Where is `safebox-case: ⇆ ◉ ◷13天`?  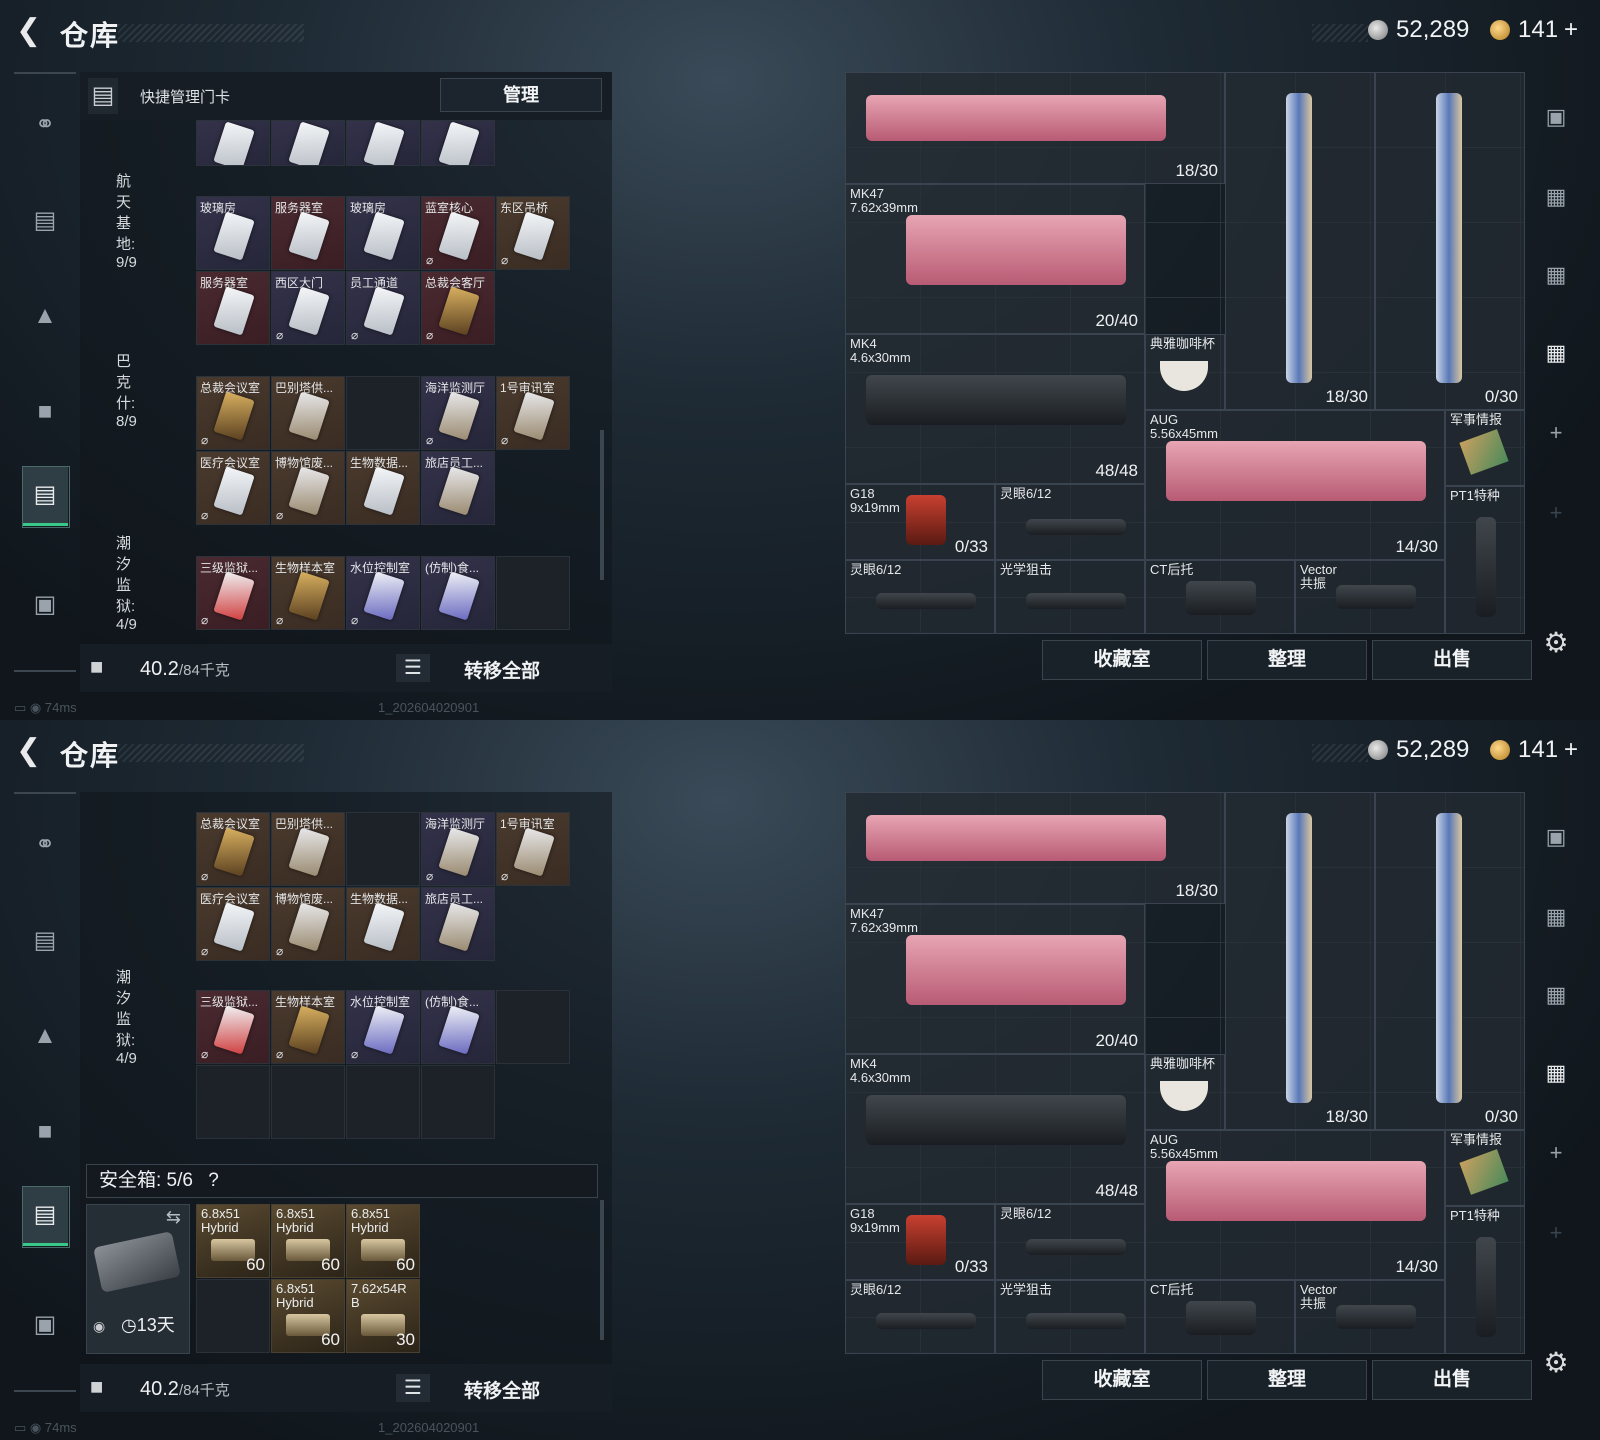
safebox-case: ⇆ ◉ ◷13天 is located at coordinates (138, 1279).